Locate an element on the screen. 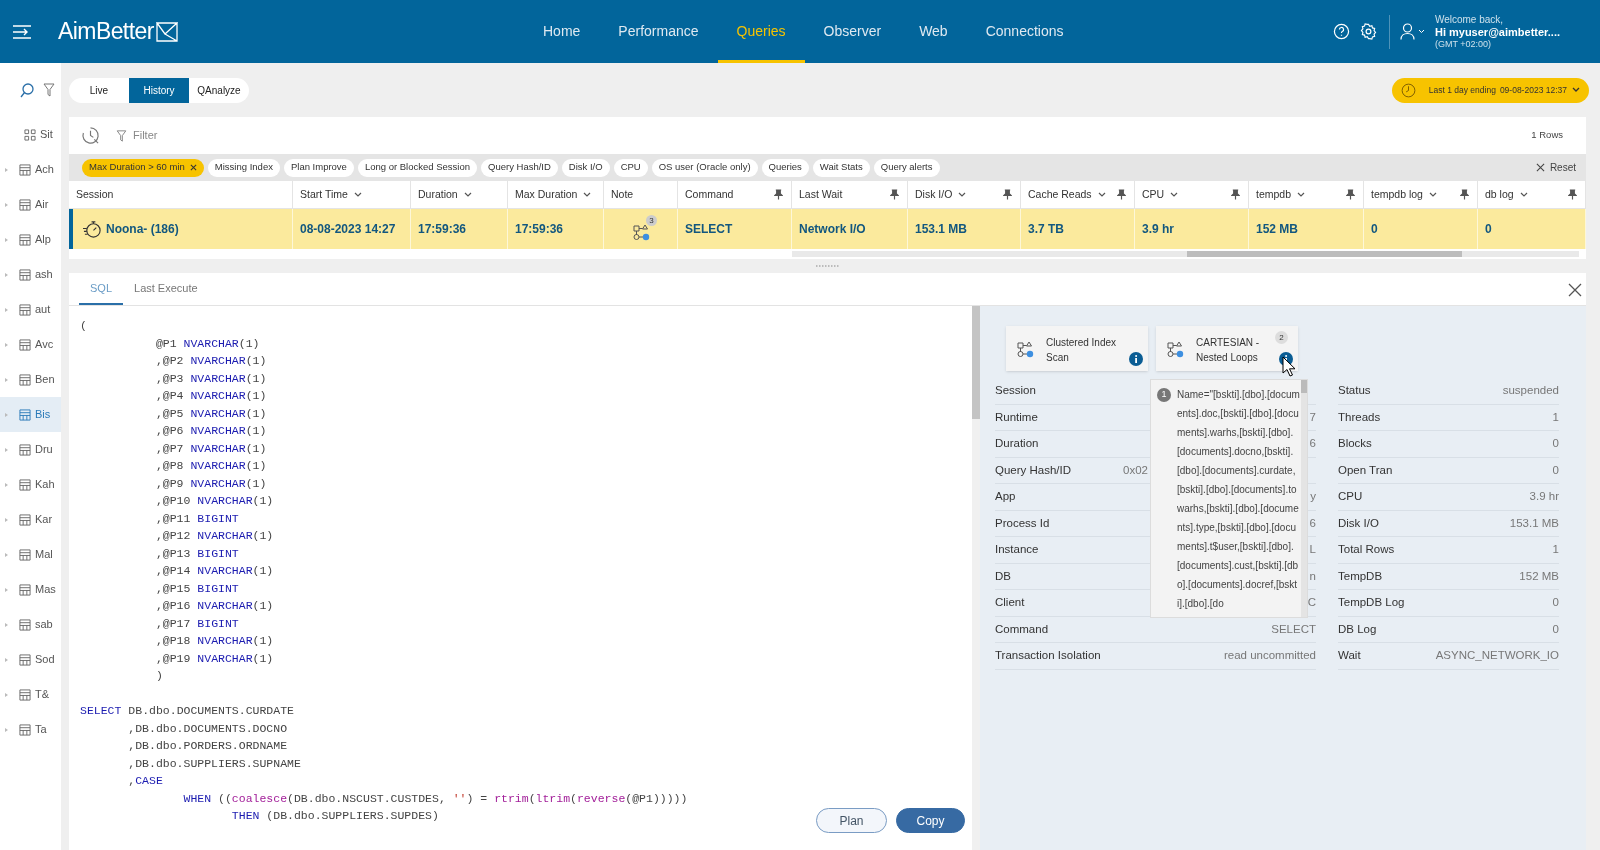  nav-link: Connections is located at coordinates (1024, 31).